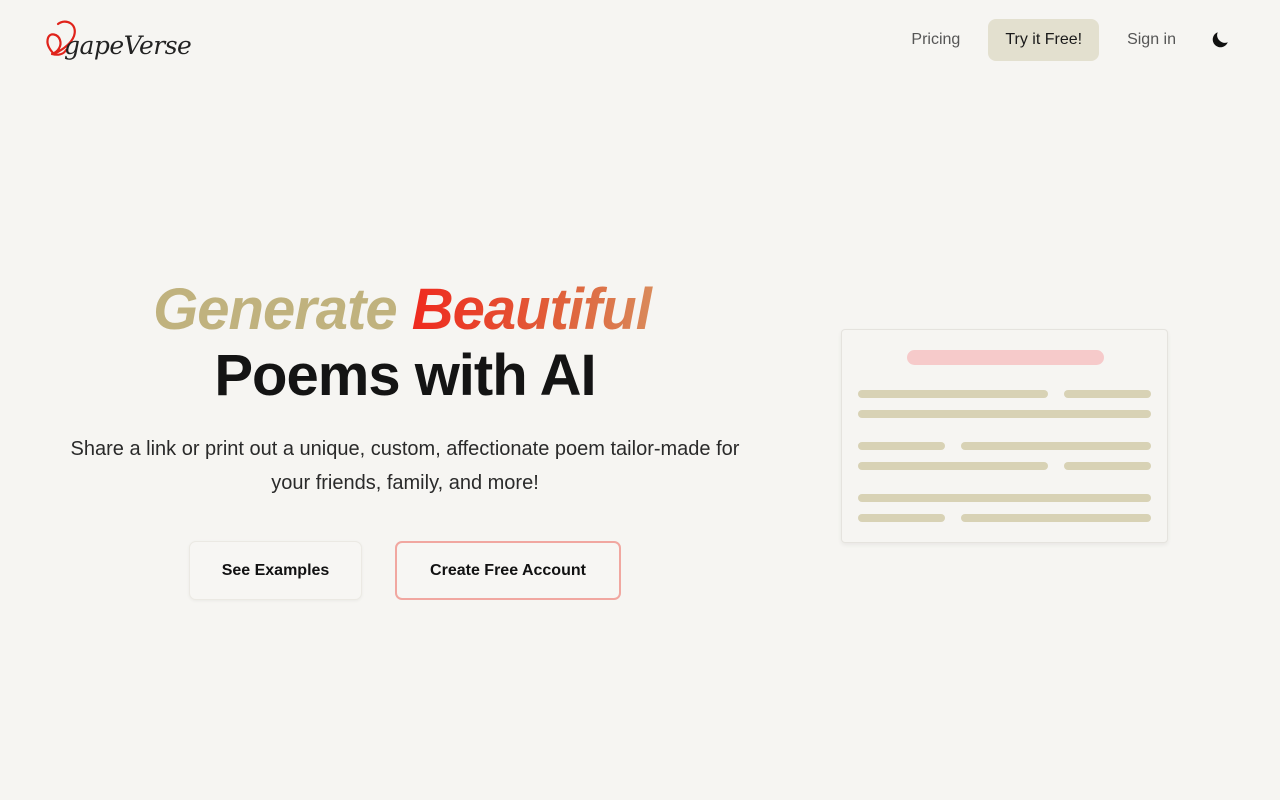 This screenshot has height=800, width=1280. What do you see at coordinates (935, 40) in the screenshot?
I see `nav-pricing-link: Pricing` at bounding box center [935, 40].